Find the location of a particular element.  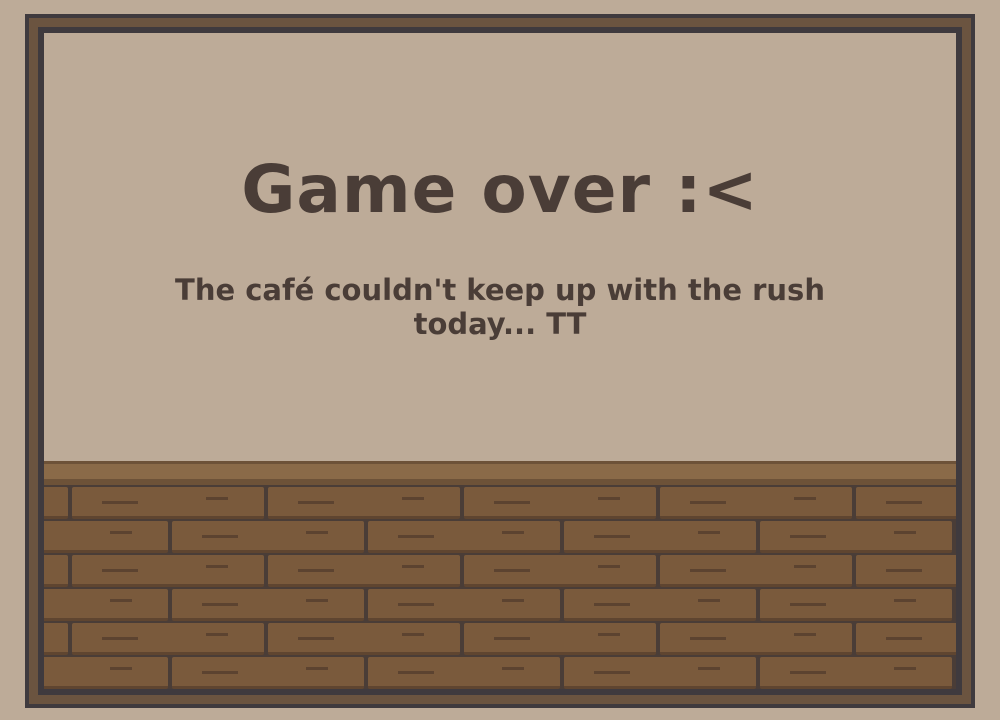

game-over-title: Game over :< is located at coordinates (500, 189).